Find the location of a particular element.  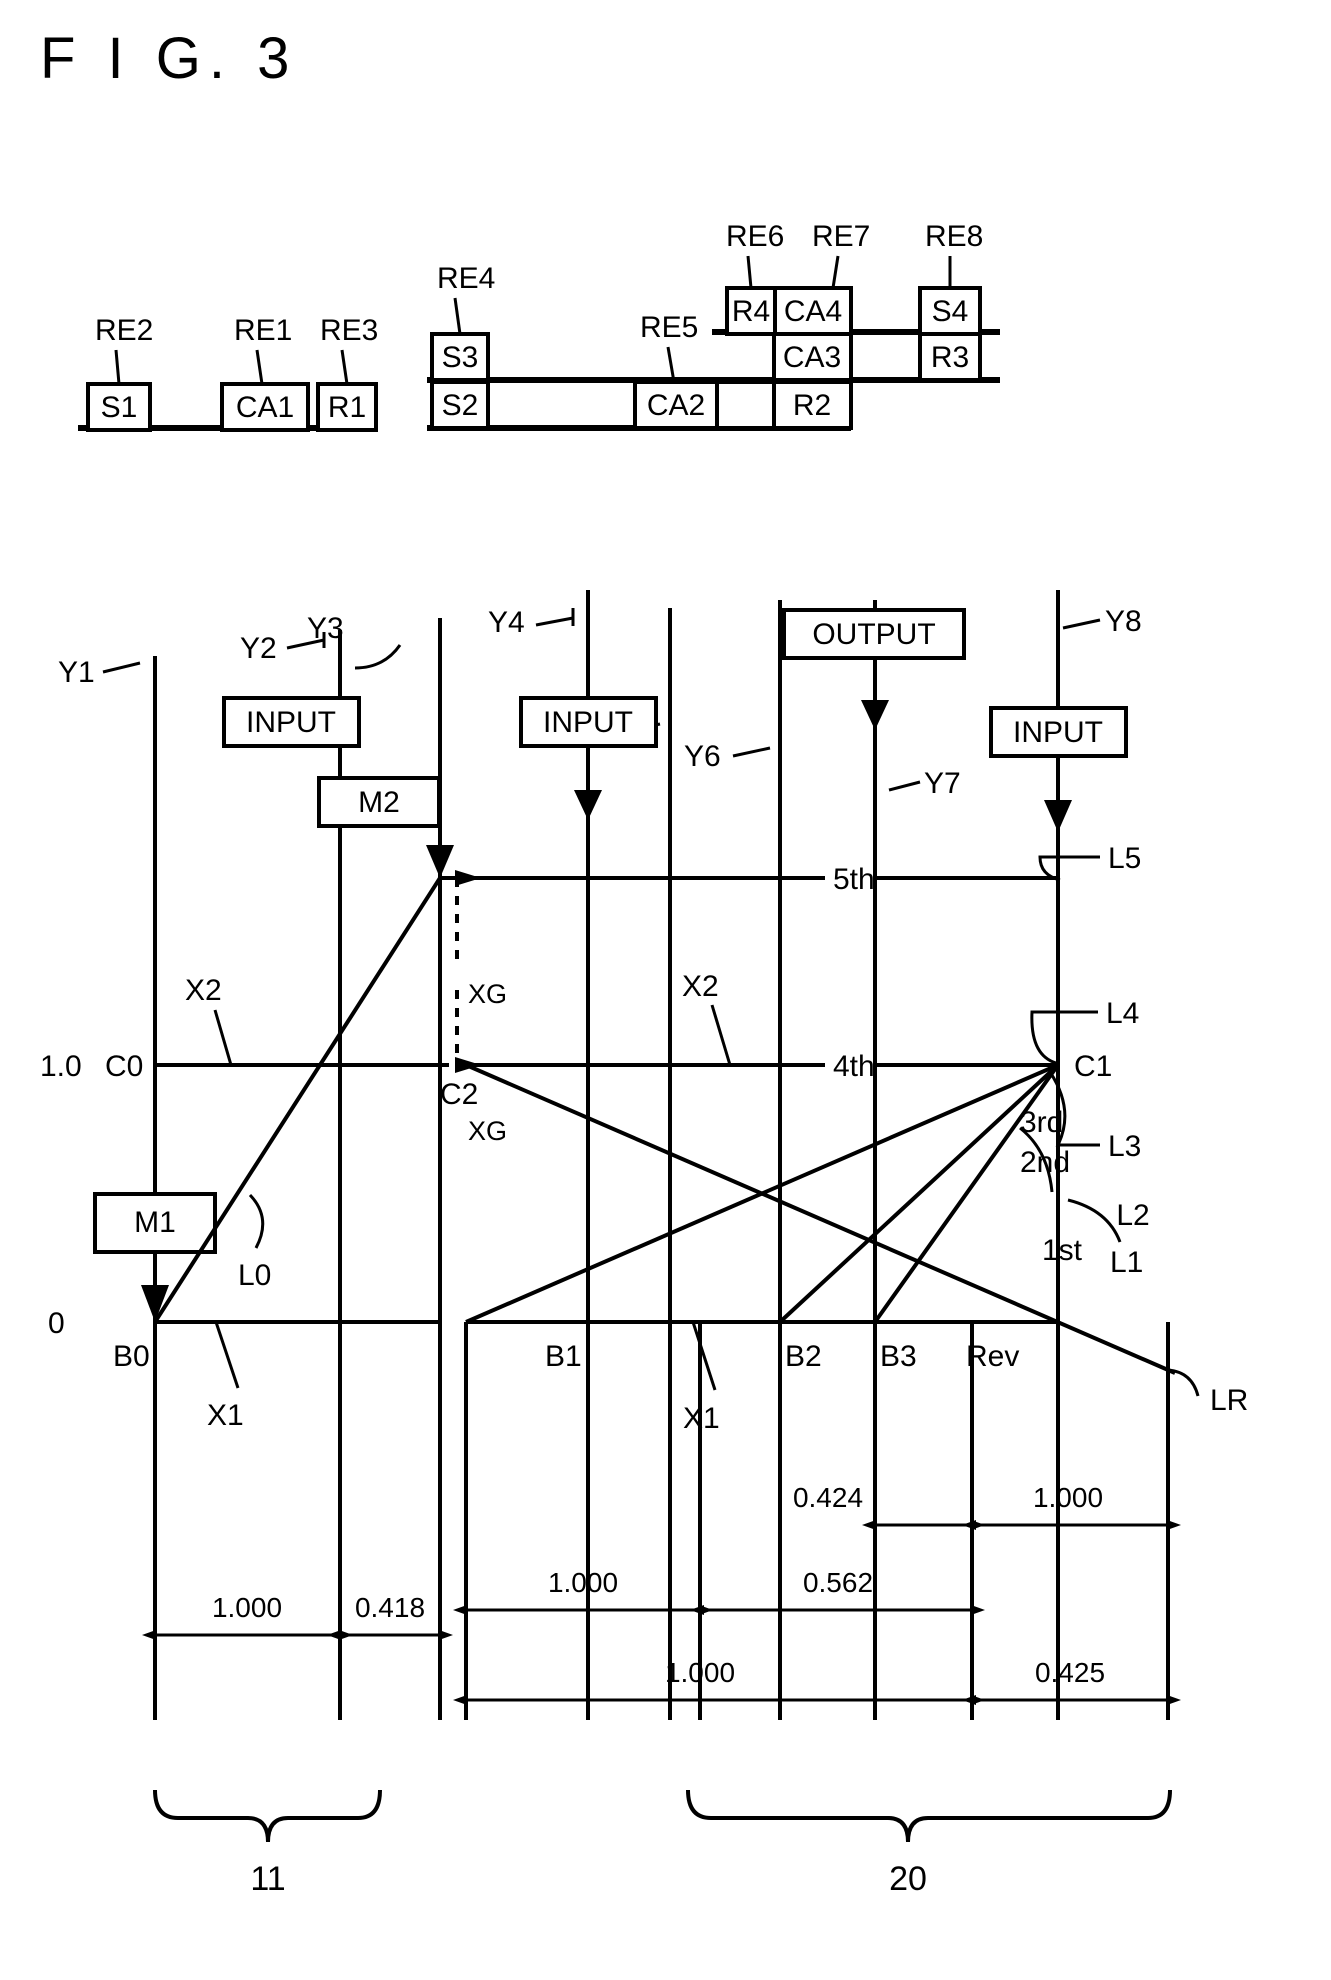

xg-label-lower: XG is located at coordinates (487, 1131).